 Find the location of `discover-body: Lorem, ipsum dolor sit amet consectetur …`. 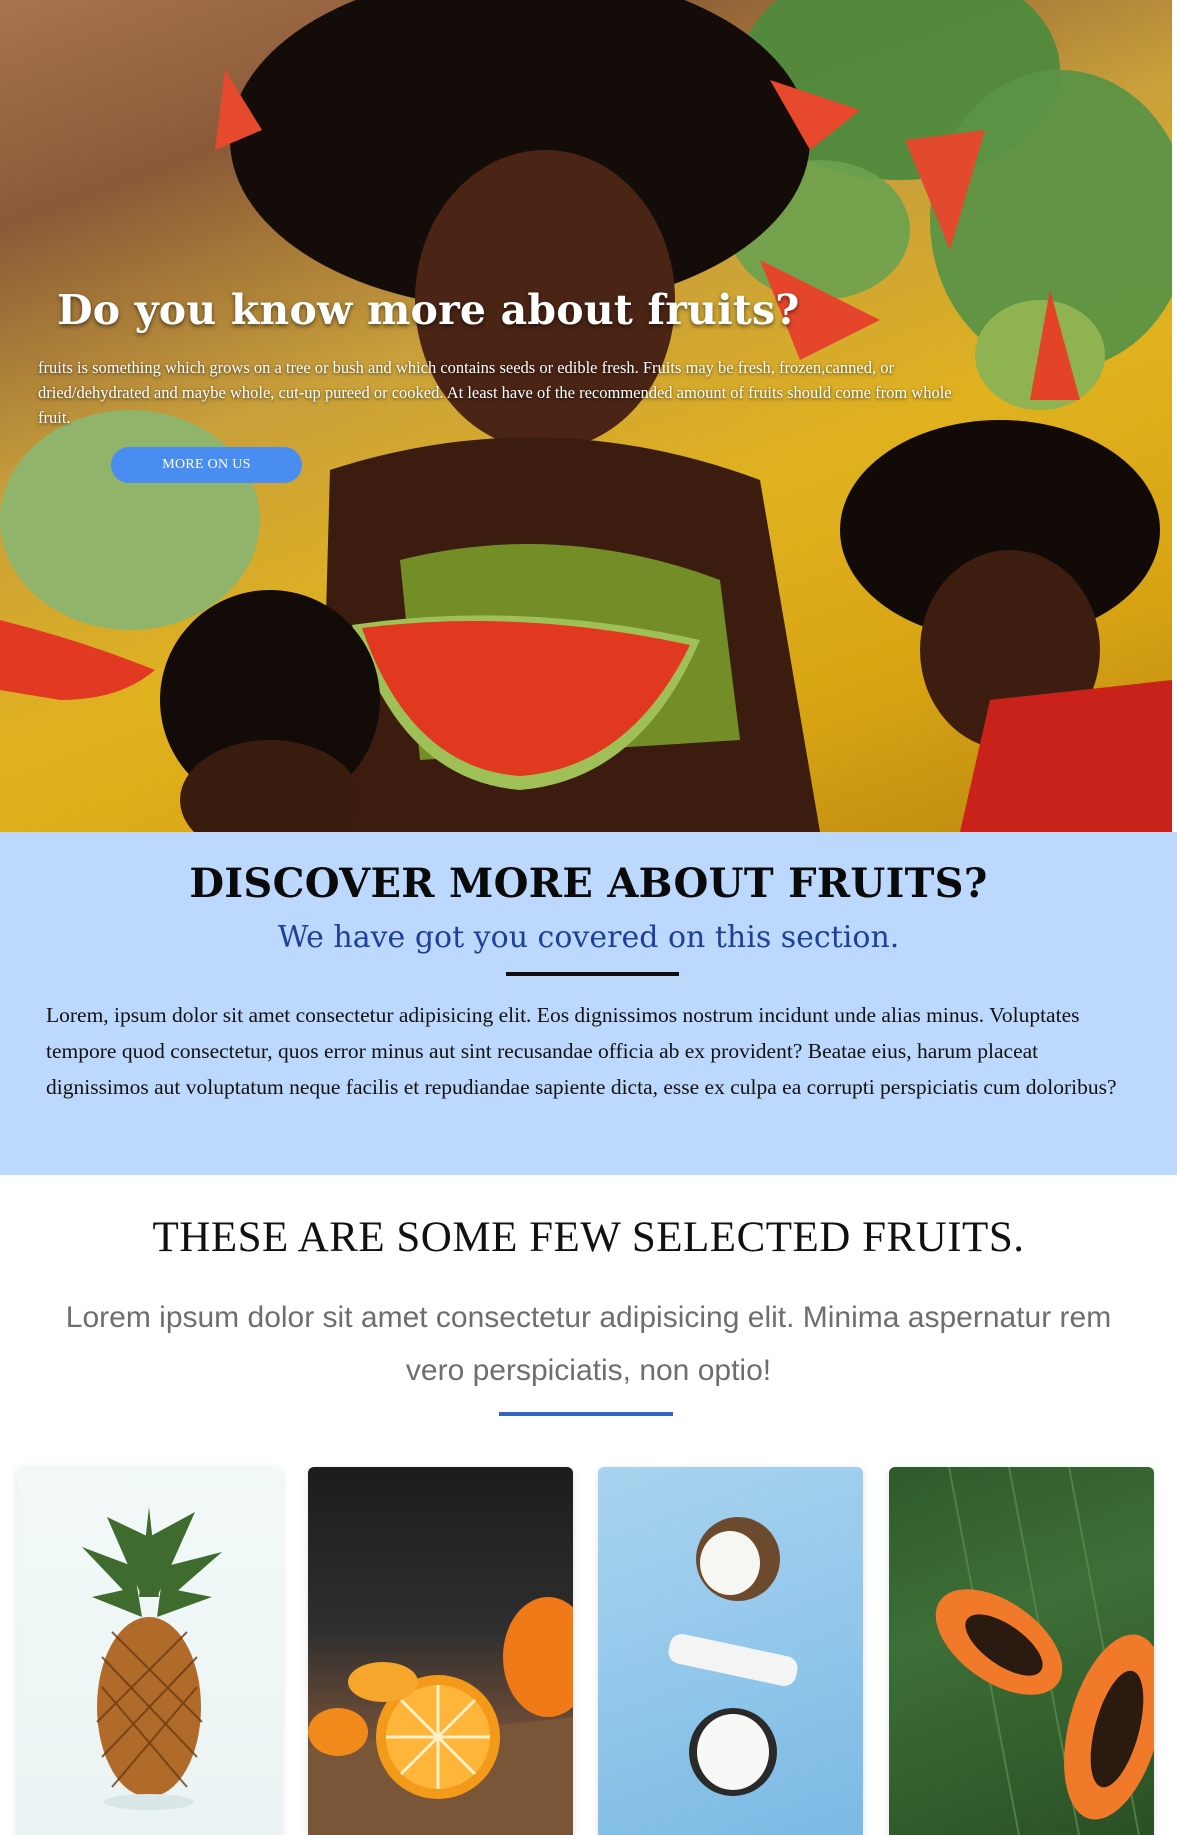

discover-body: Lorem, ipsum dolor sit amet consectetur … is located at coordinates (581, 1051).